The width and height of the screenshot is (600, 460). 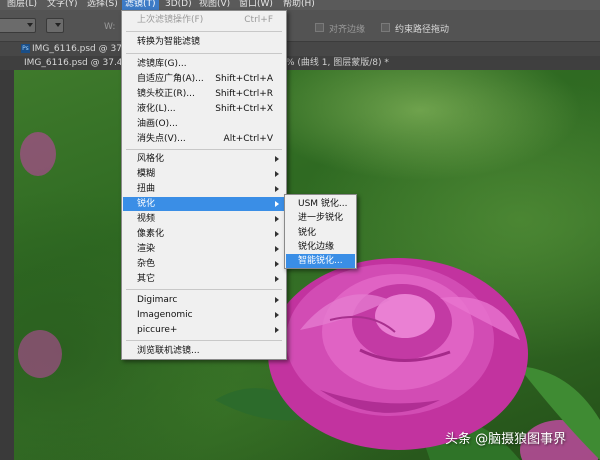 I want to click on menu-item-blur: 模糊, so click(x=204, y=174).